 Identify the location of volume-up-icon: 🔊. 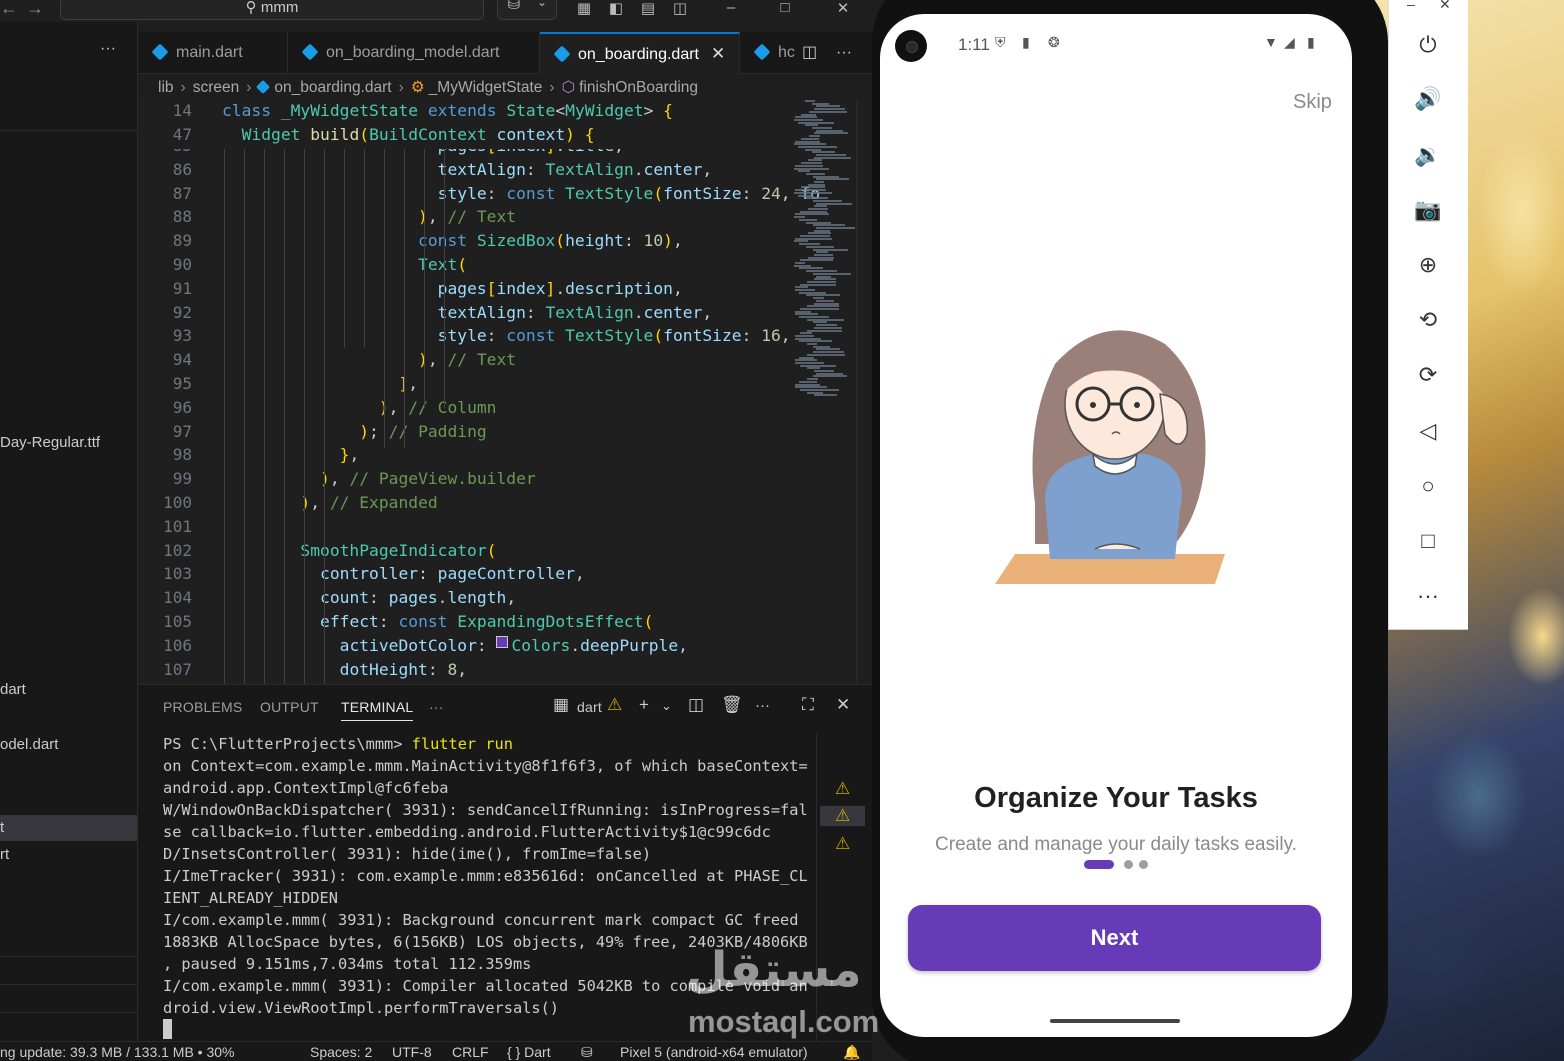
(1428, 99).